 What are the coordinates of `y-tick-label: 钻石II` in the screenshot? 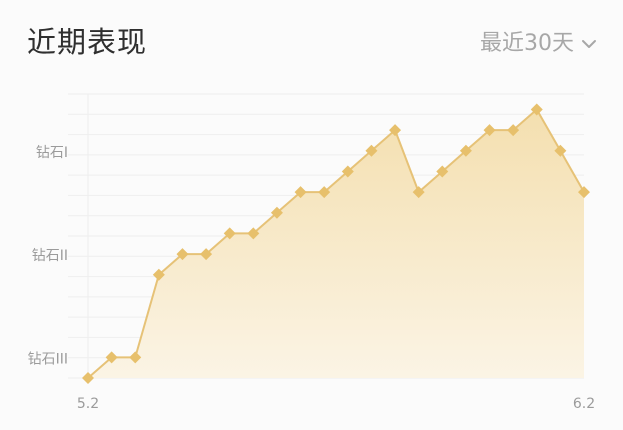 It's located at (50, 256).